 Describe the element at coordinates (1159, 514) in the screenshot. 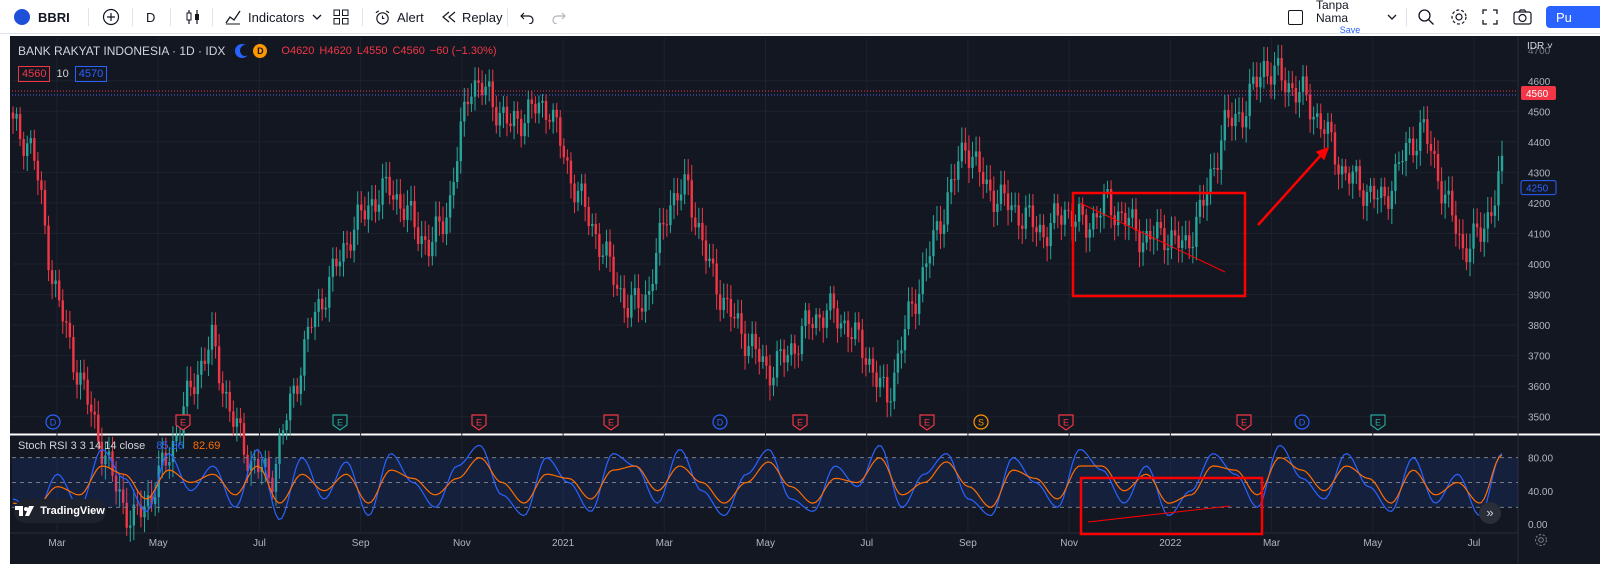

I see `oscillator-higher-trendline` at that location.